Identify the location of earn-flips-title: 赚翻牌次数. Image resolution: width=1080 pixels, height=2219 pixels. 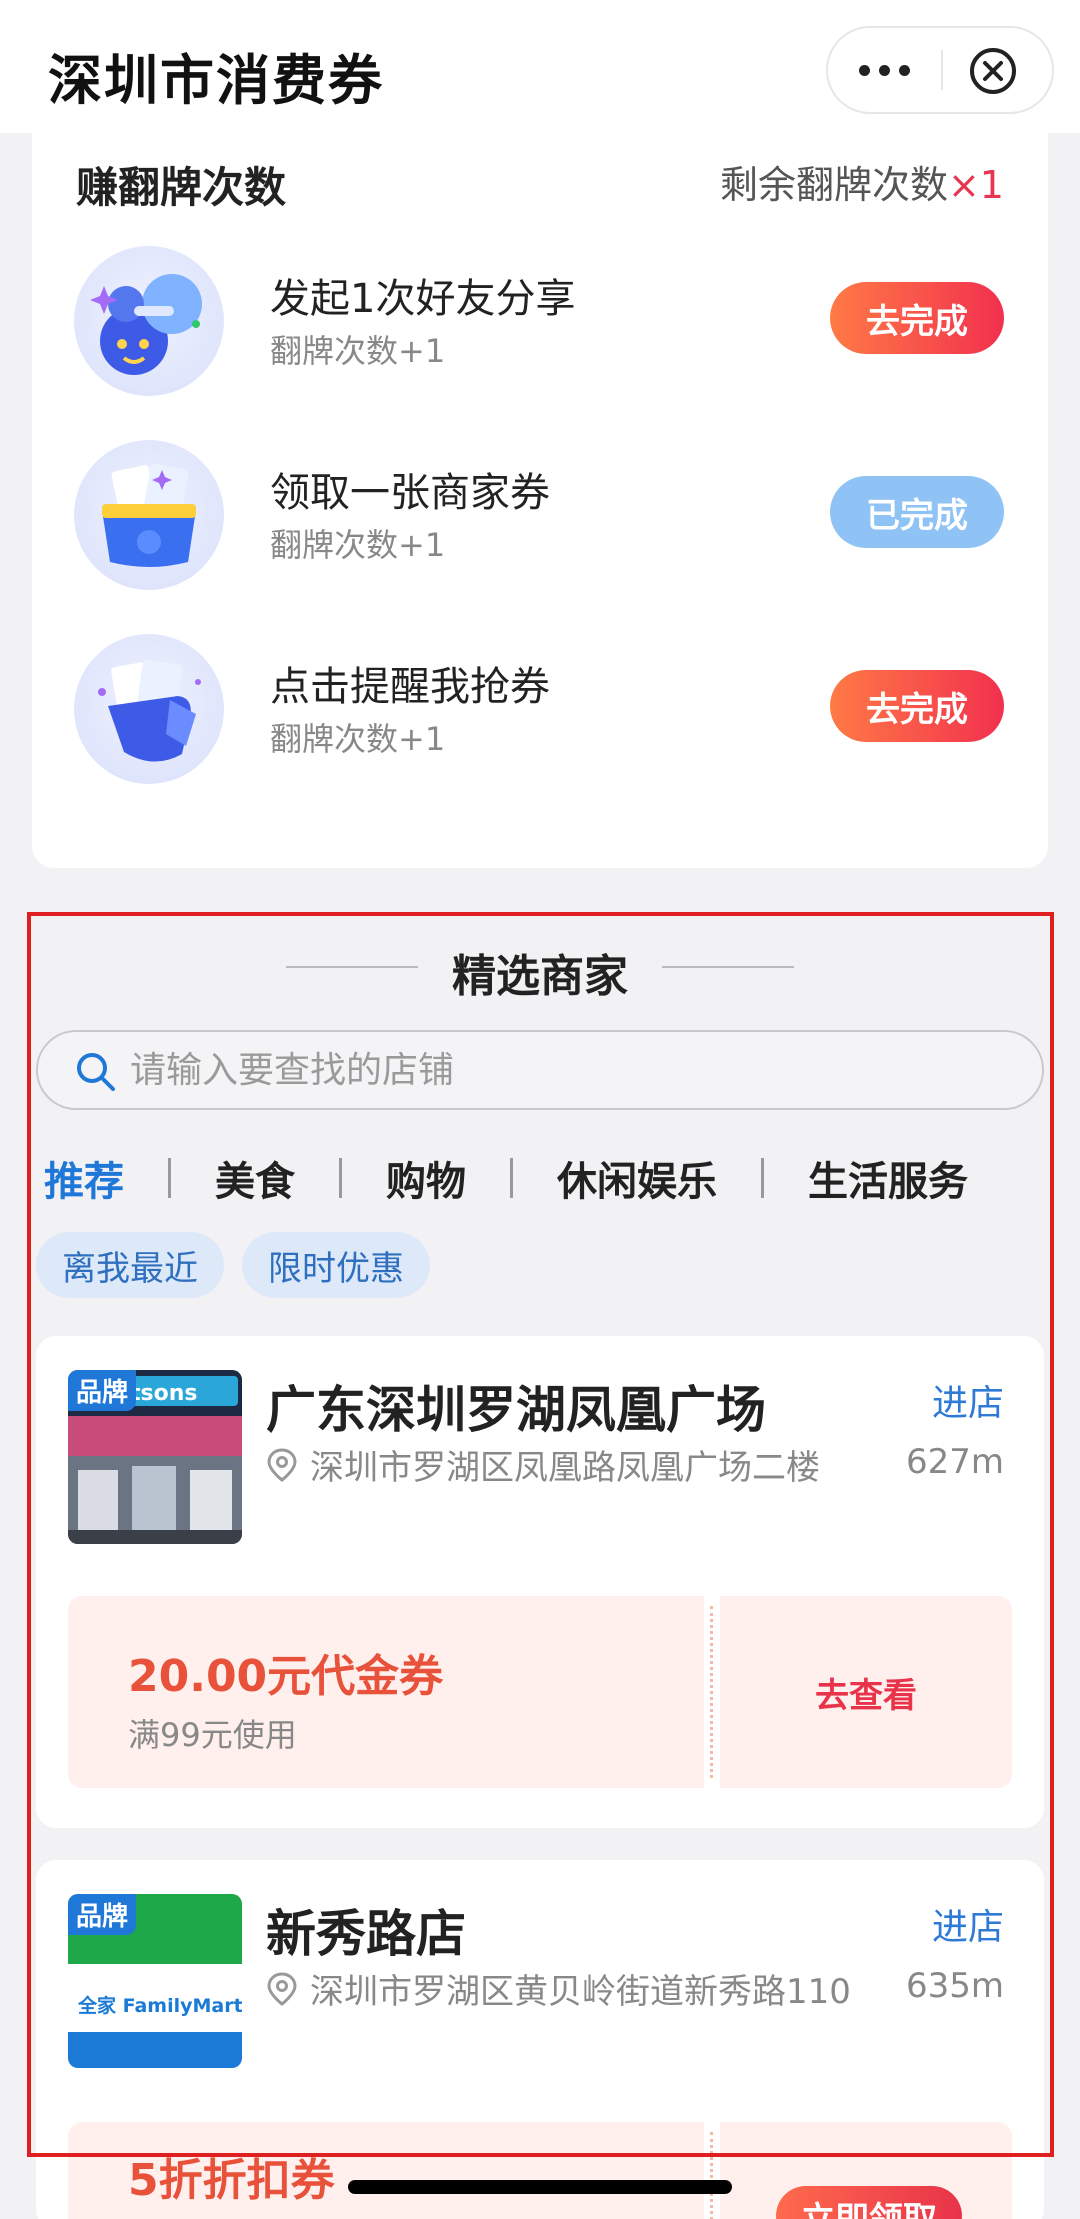
(181, 187).